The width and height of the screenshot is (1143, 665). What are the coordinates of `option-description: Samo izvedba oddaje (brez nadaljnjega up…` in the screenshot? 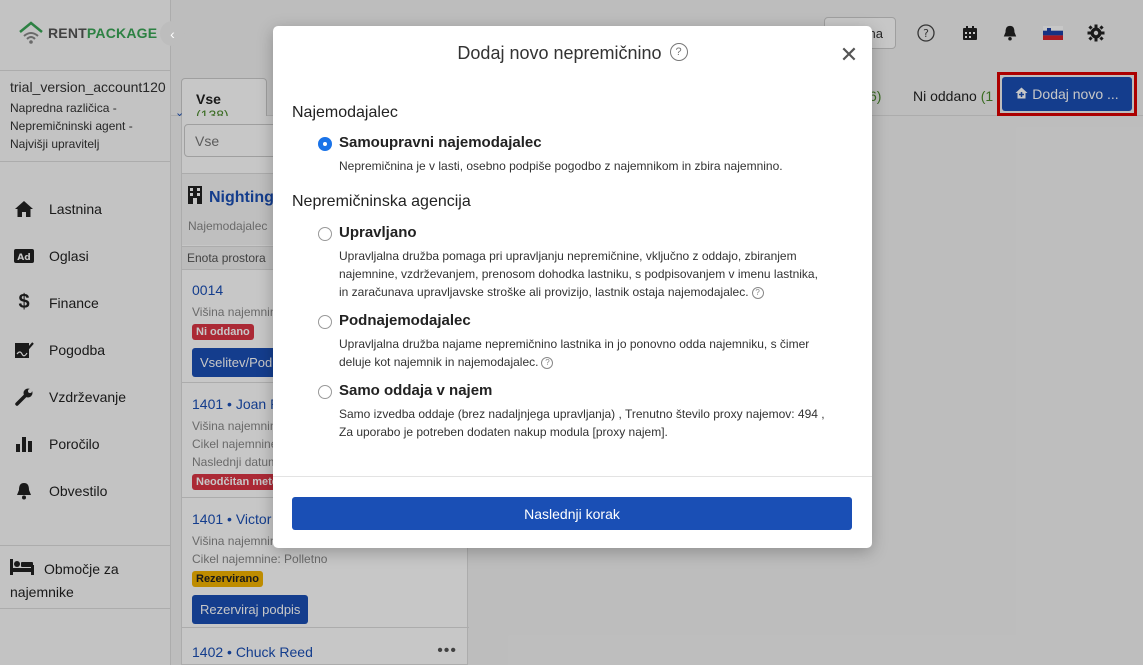 It's located at (582, 423).